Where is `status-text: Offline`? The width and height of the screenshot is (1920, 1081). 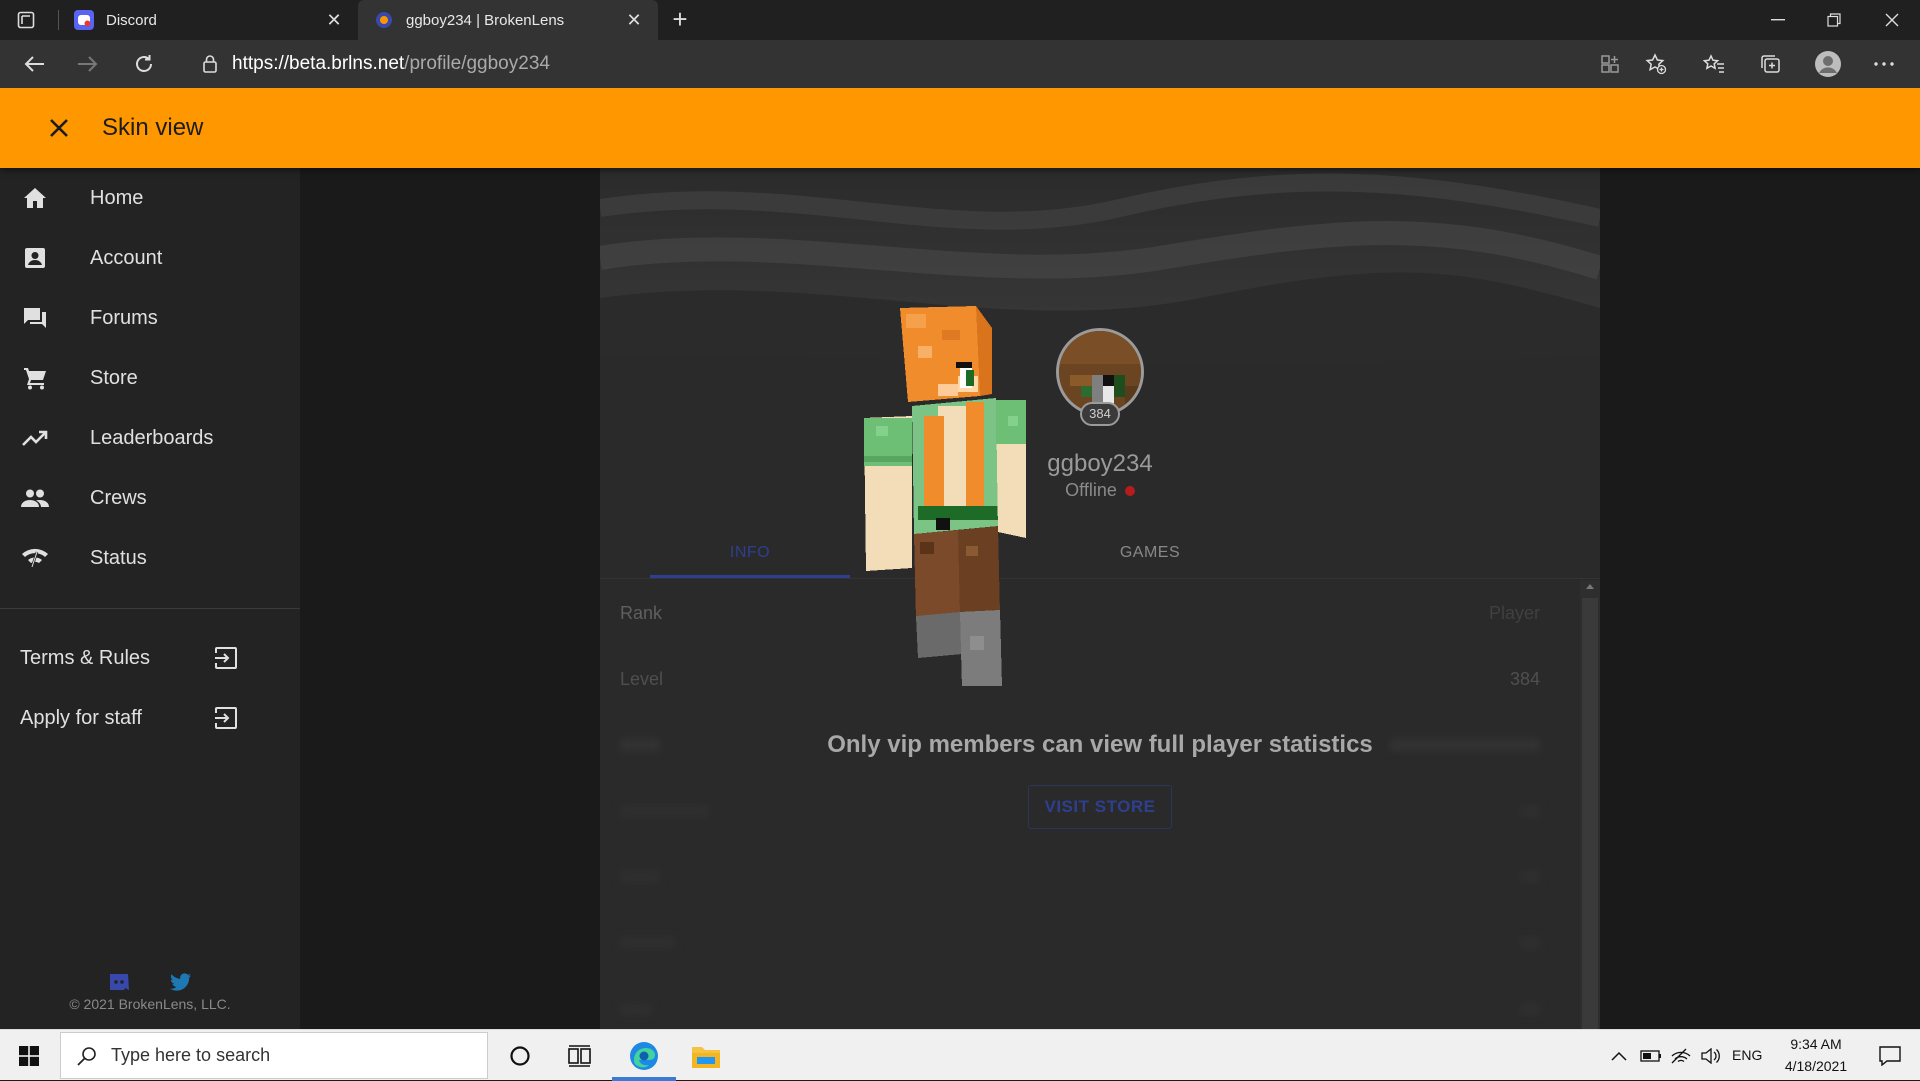
status-text: Offline is located at coordinates (1091, 490).